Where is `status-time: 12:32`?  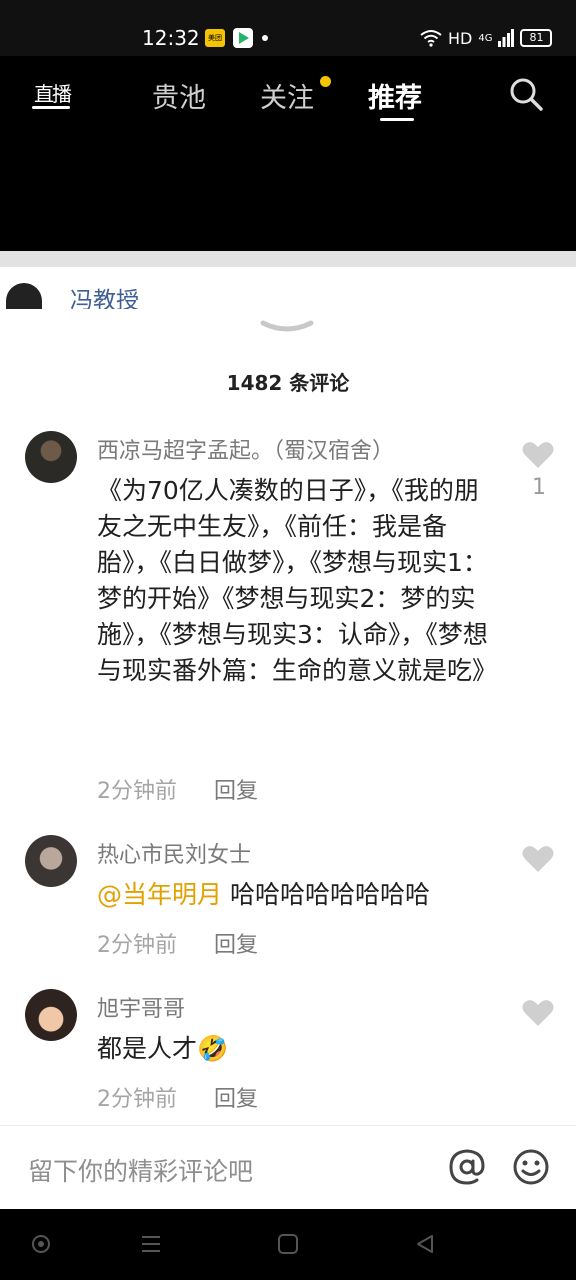
status-time: 12:32 is located at coordinates (171, 38).